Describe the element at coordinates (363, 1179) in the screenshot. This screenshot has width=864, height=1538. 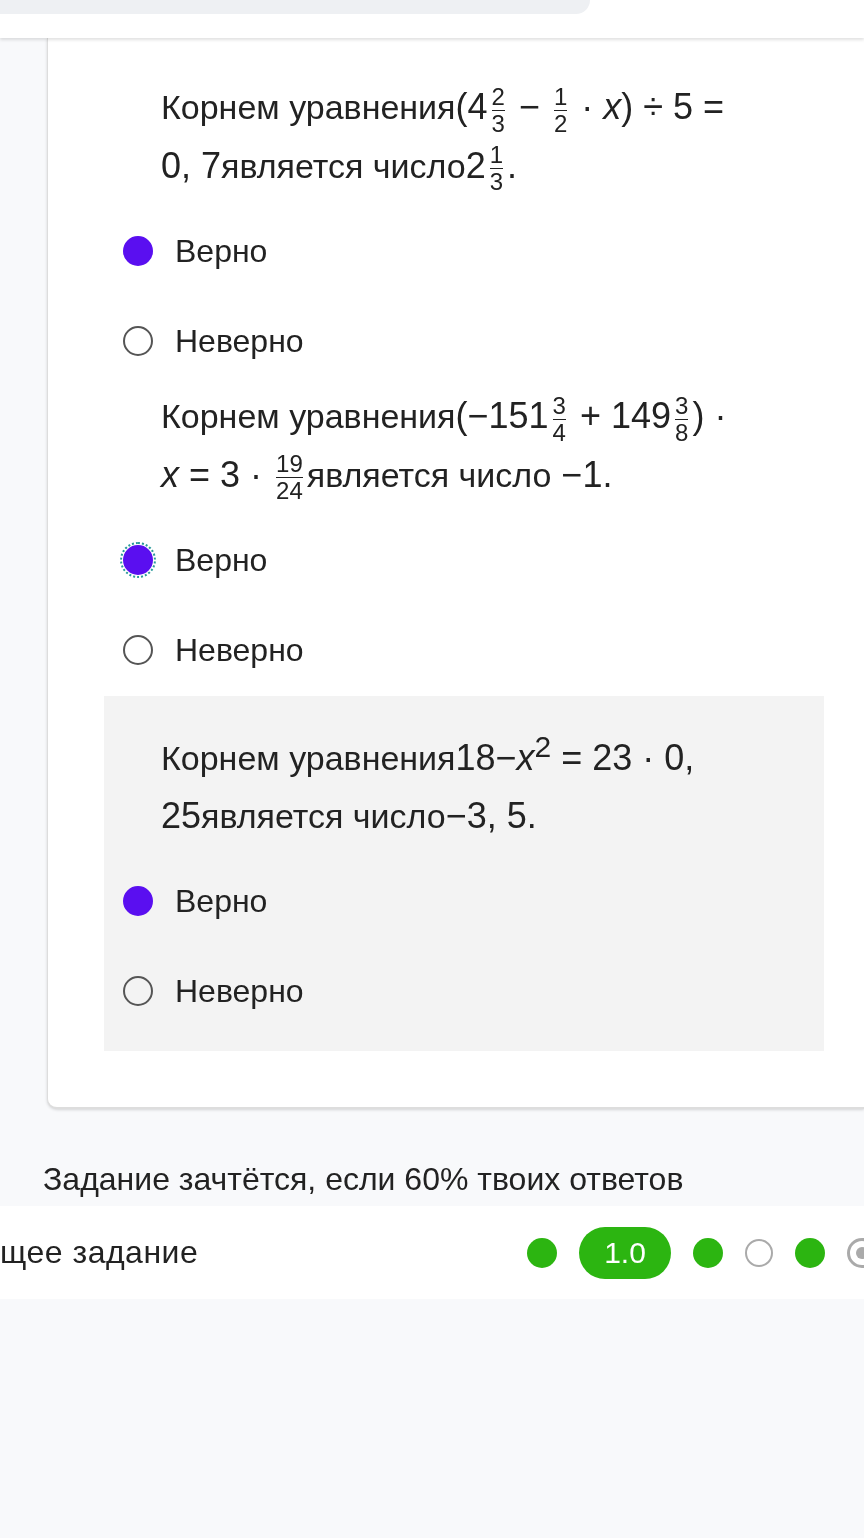
I see `hint-text: Задание зачтётся, если 60% твоих ответов` at that location.